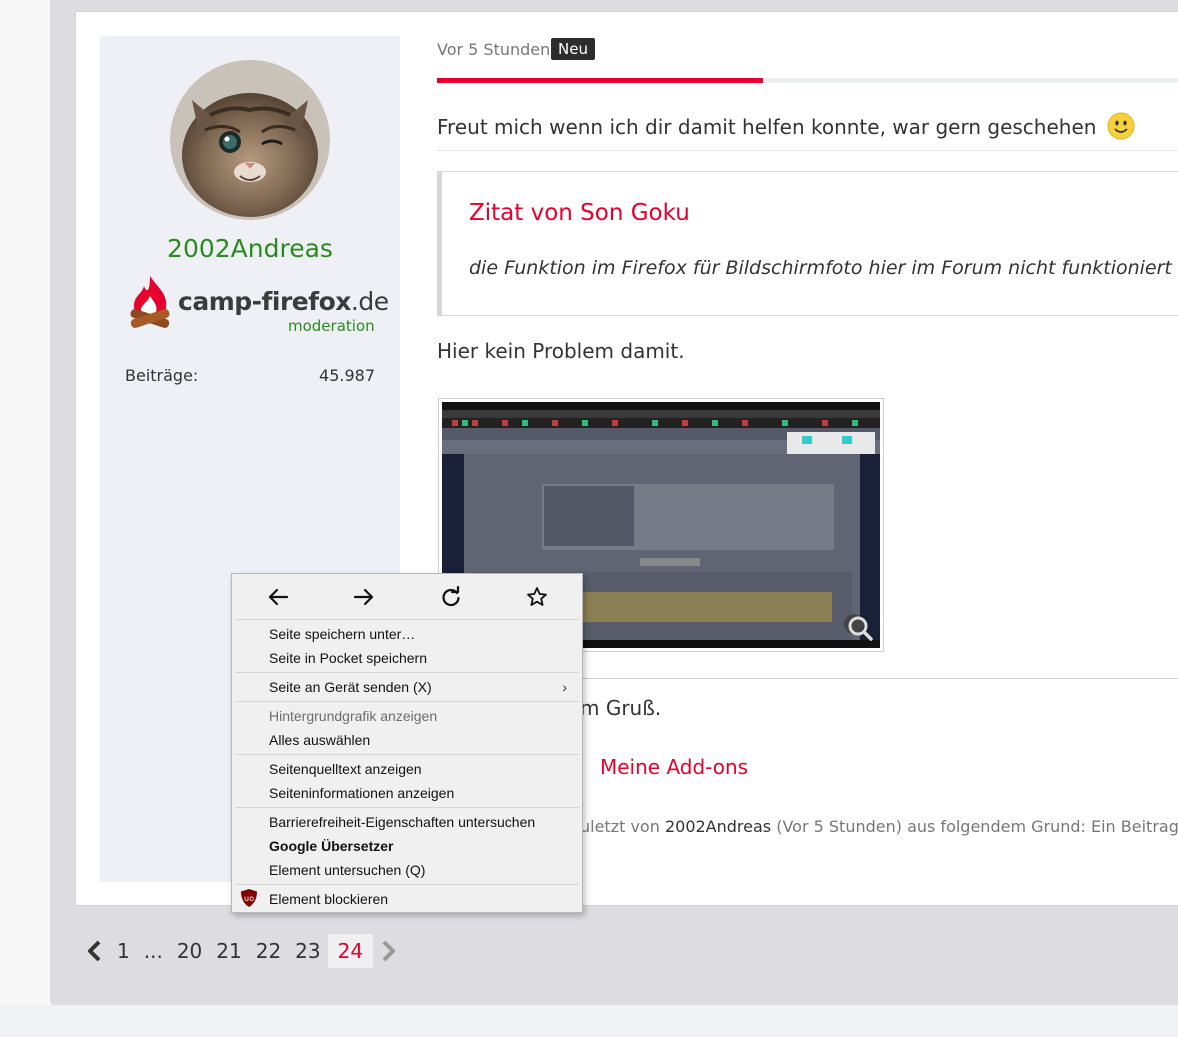 The height and width of the screenshot is (1037, 1178). What do you see at coordinates (228, 951) in the screenshot?
I see `page-link-21: 21` at bounding box center [228, 951].